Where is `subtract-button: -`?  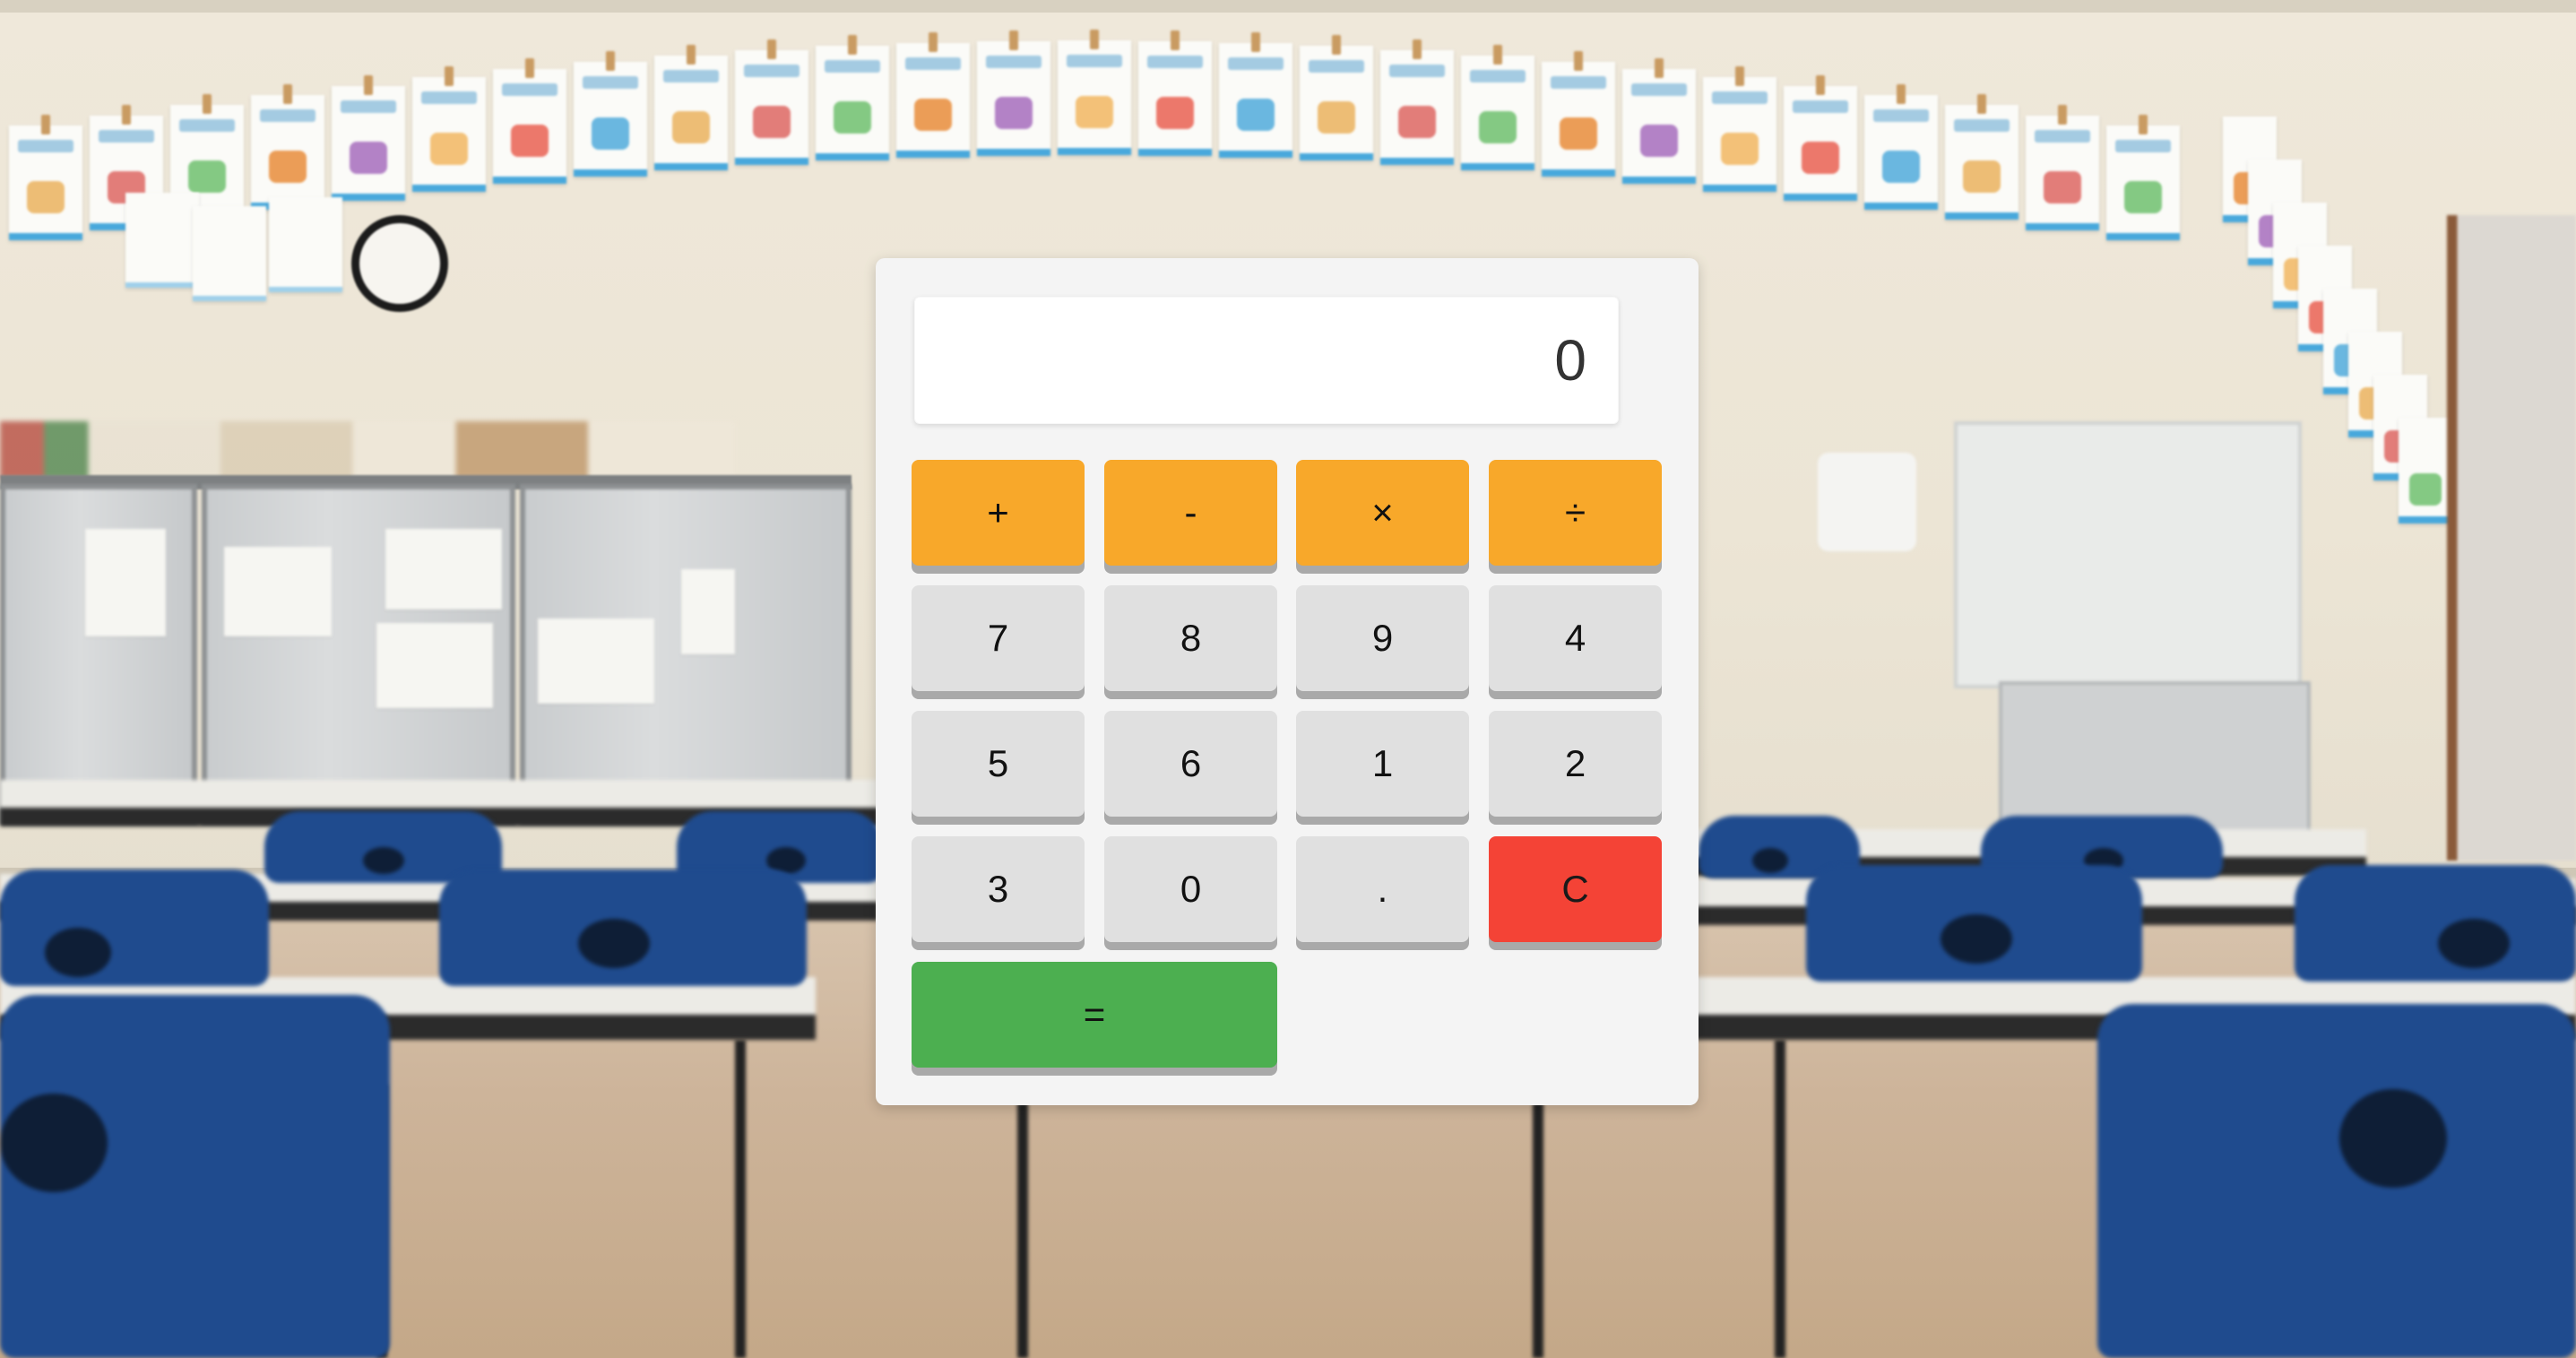 subtract-button: - is located at coordinates (1190, 513).